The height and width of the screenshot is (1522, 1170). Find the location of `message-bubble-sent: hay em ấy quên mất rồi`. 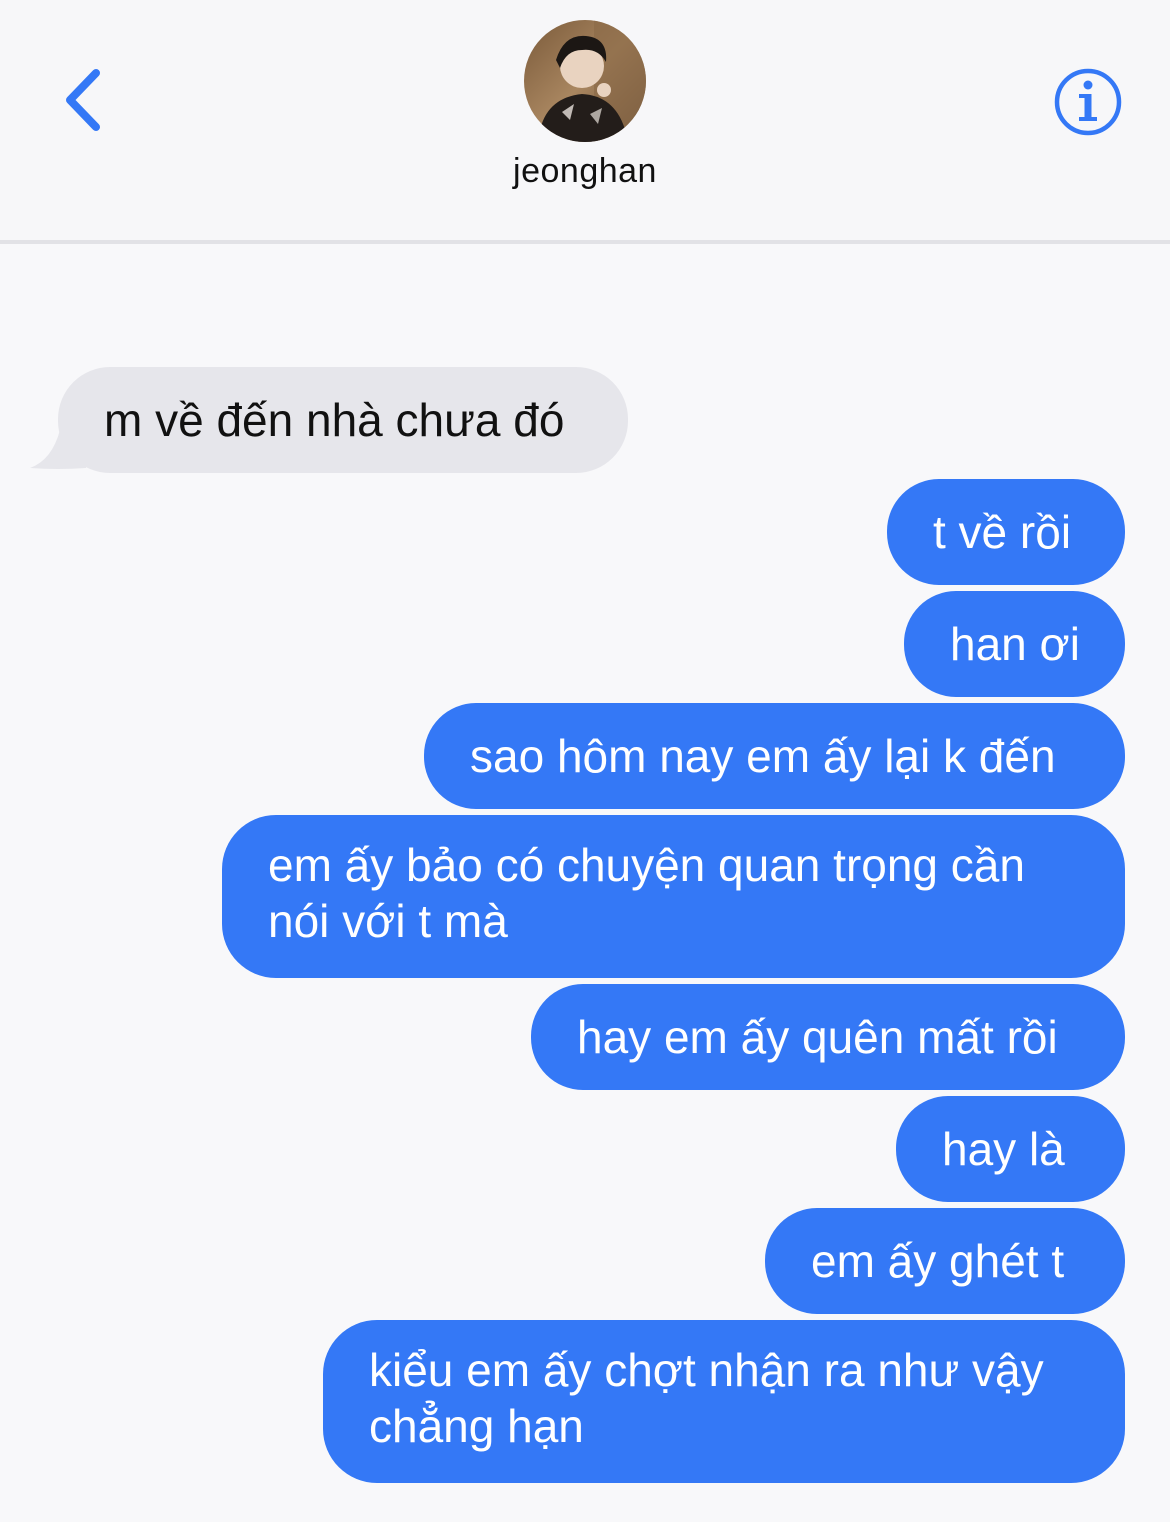

message-bubble-sent: hay em ấy quên mất rồi is located at coordinates (828, 1037).